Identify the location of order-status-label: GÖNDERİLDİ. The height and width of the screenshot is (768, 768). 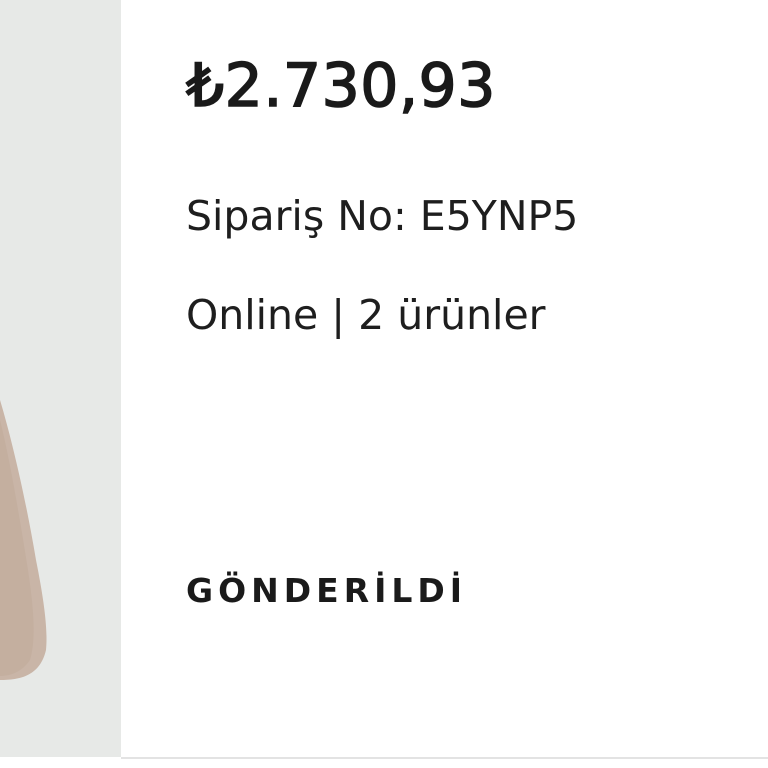
(327, 590).